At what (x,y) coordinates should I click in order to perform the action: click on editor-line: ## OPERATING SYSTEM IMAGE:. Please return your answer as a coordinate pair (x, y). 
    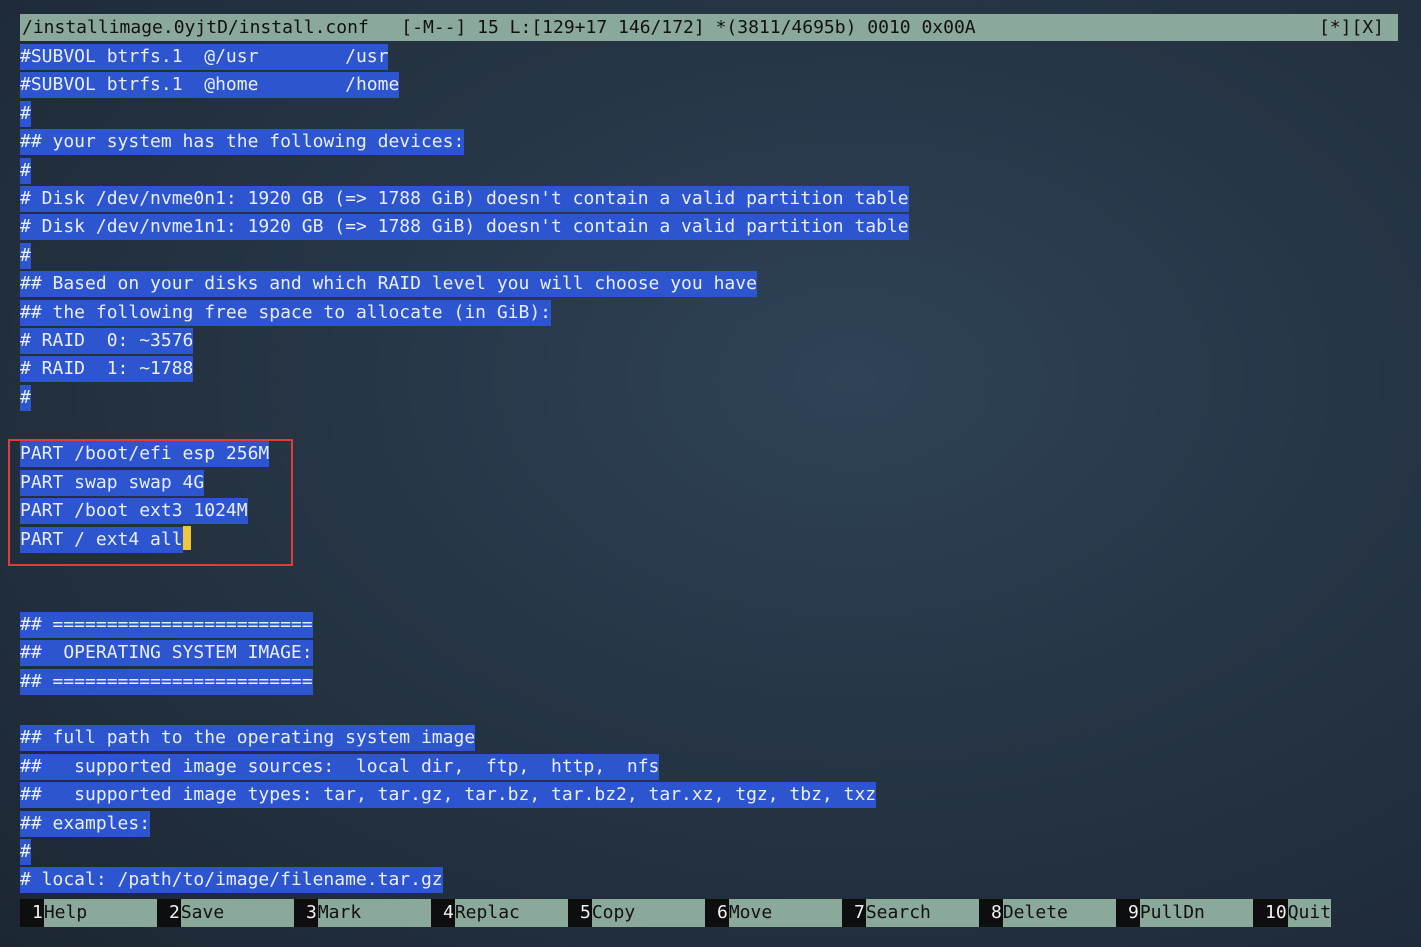
    Looking at the image, I should click on (710, 653).